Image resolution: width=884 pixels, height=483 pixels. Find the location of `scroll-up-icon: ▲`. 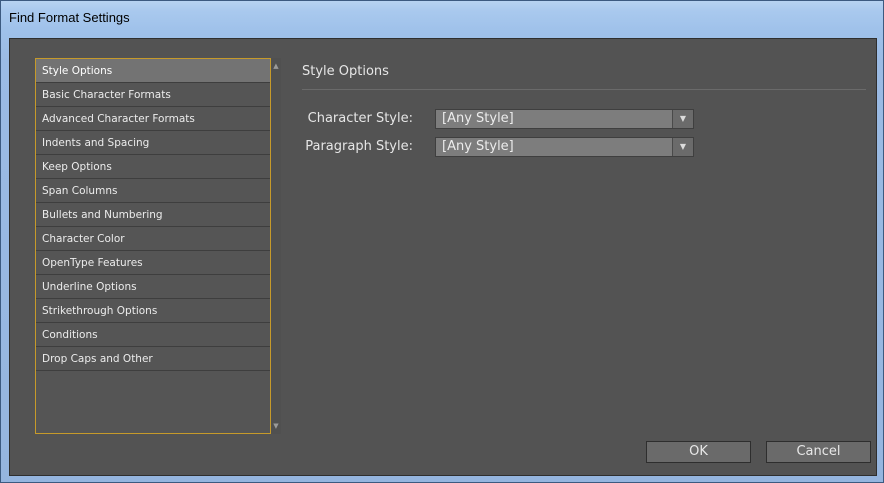

scroll-up-icon: ▲ is located at coordinates (276, 66).